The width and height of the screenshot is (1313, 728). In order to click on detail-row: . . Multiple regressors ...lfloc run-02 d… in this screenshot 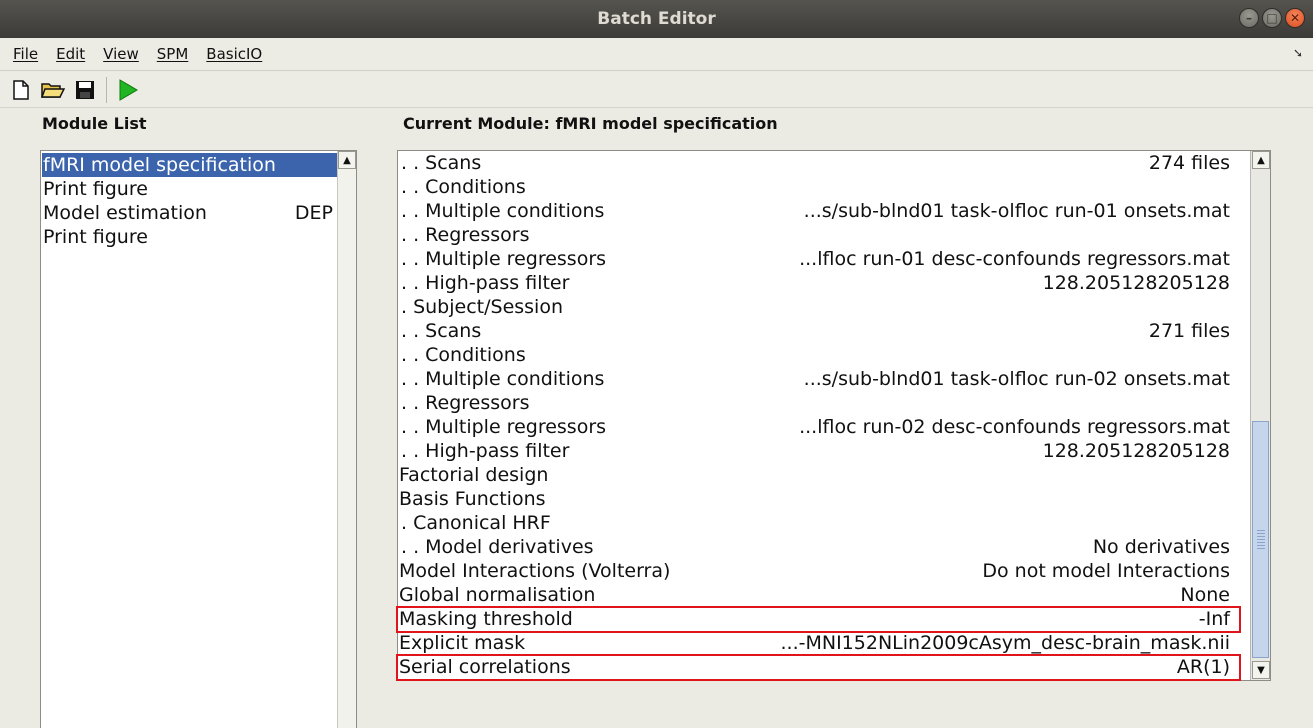, I will do `click(815, 427)`.